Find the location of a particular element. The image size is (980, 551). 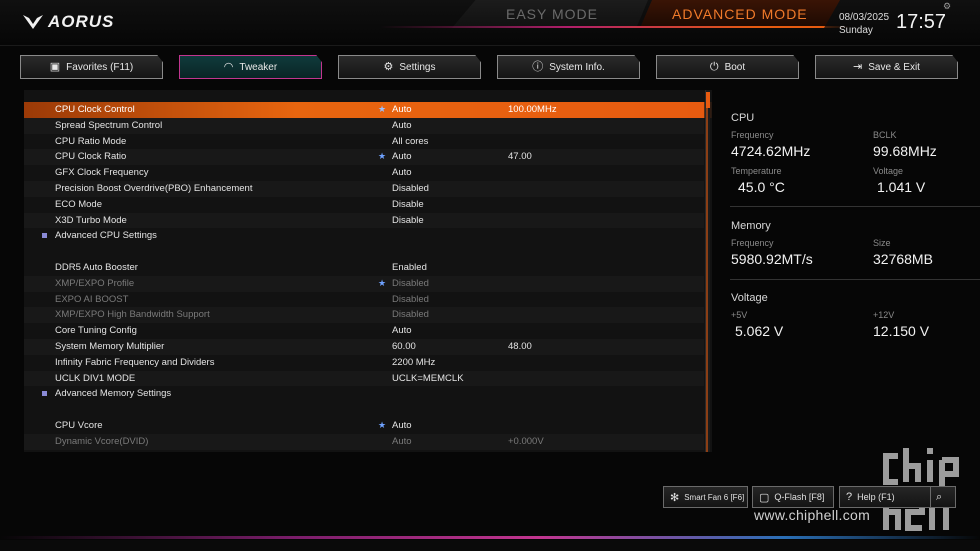

setting-name: UCLK DIV1 MODE is located at coordinates (95, 378).